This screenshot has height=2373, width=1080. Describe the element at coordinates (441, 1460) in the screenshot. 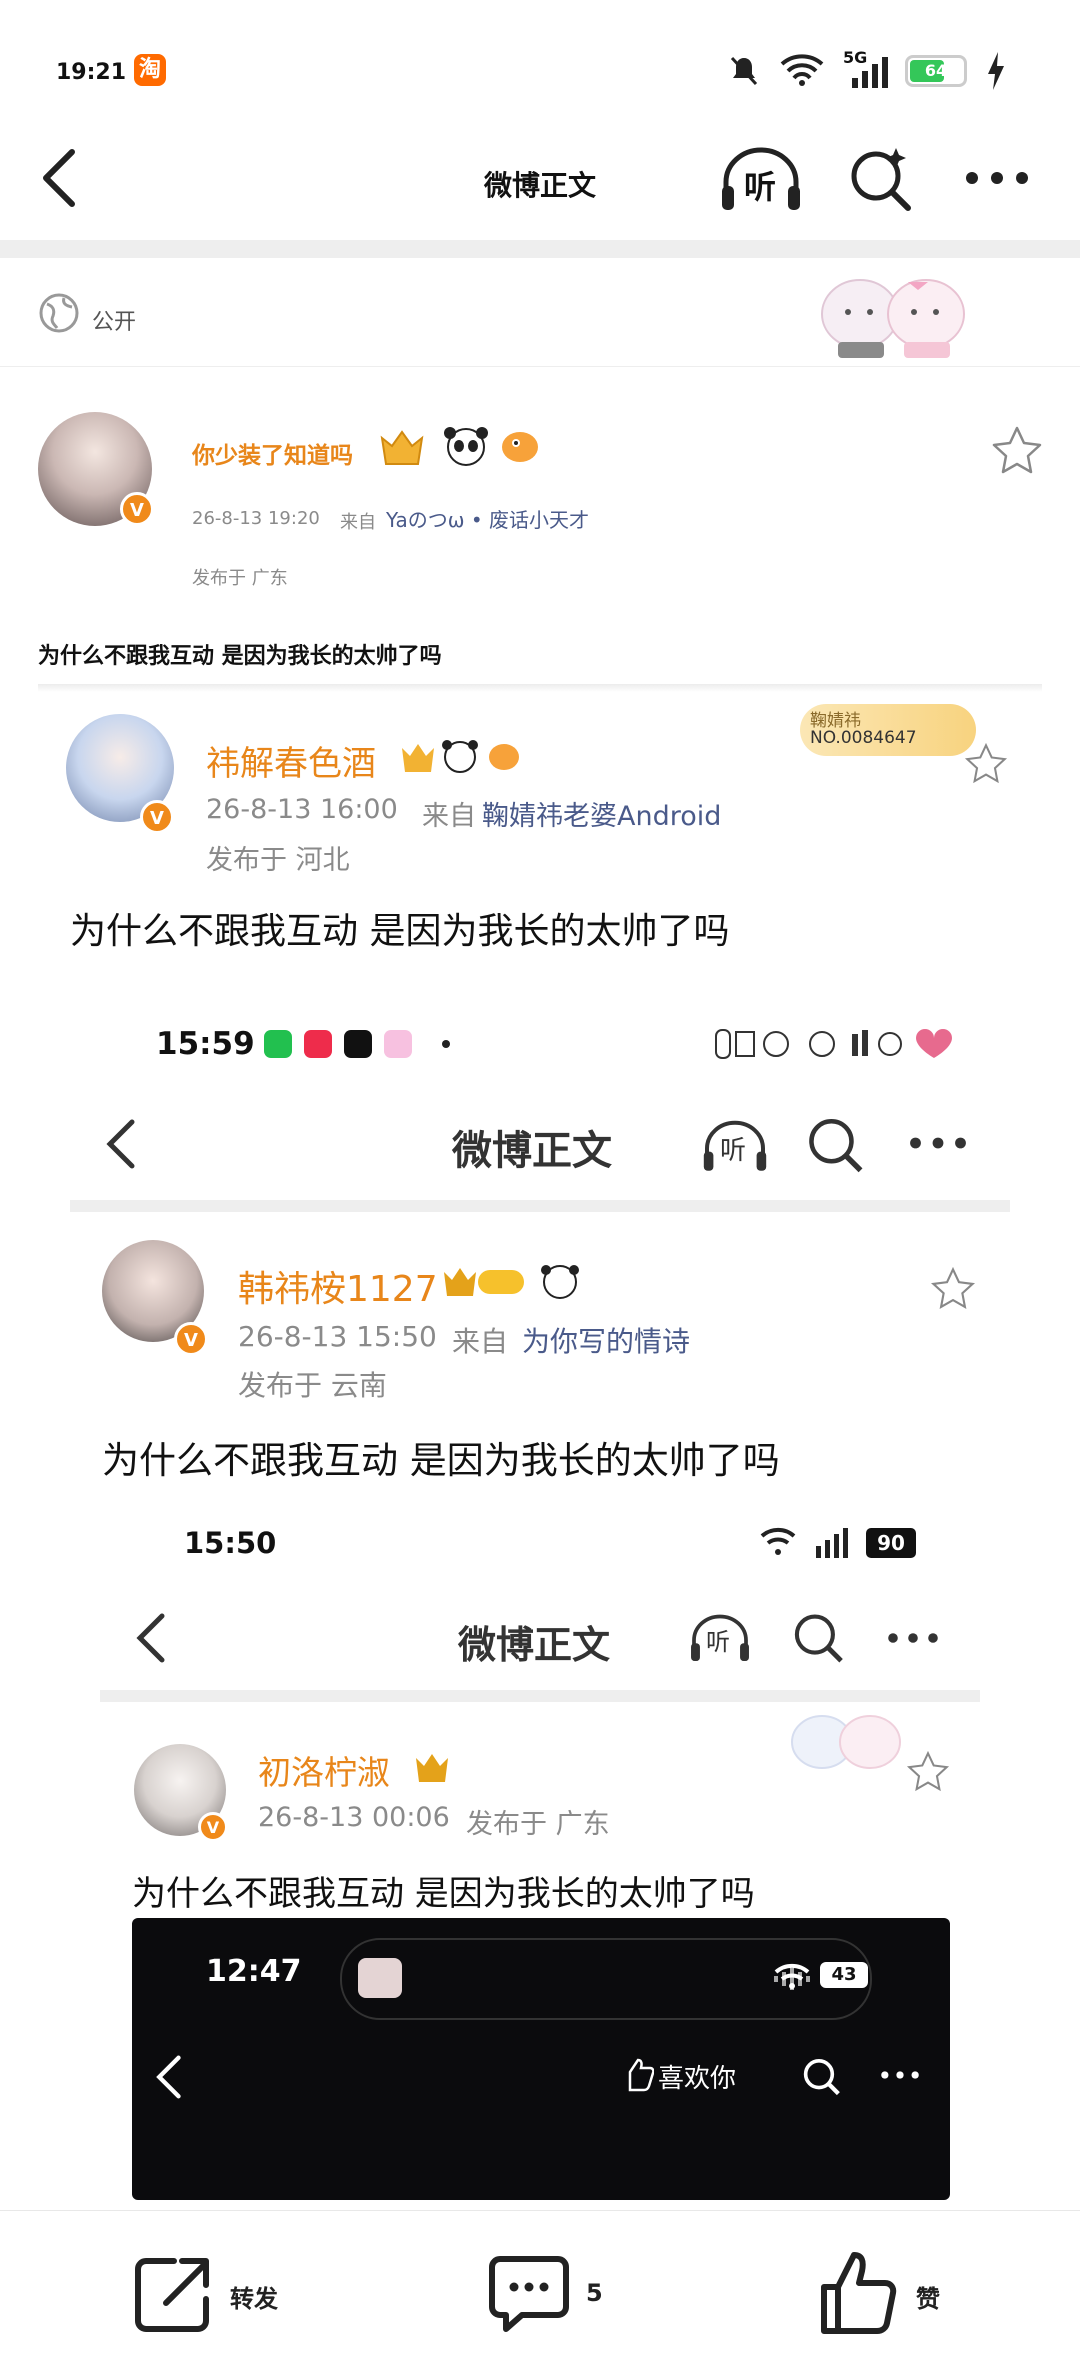

I see `nested2-text: 为什么不跟我互动 是因为我长的太帅了吗` at that location.